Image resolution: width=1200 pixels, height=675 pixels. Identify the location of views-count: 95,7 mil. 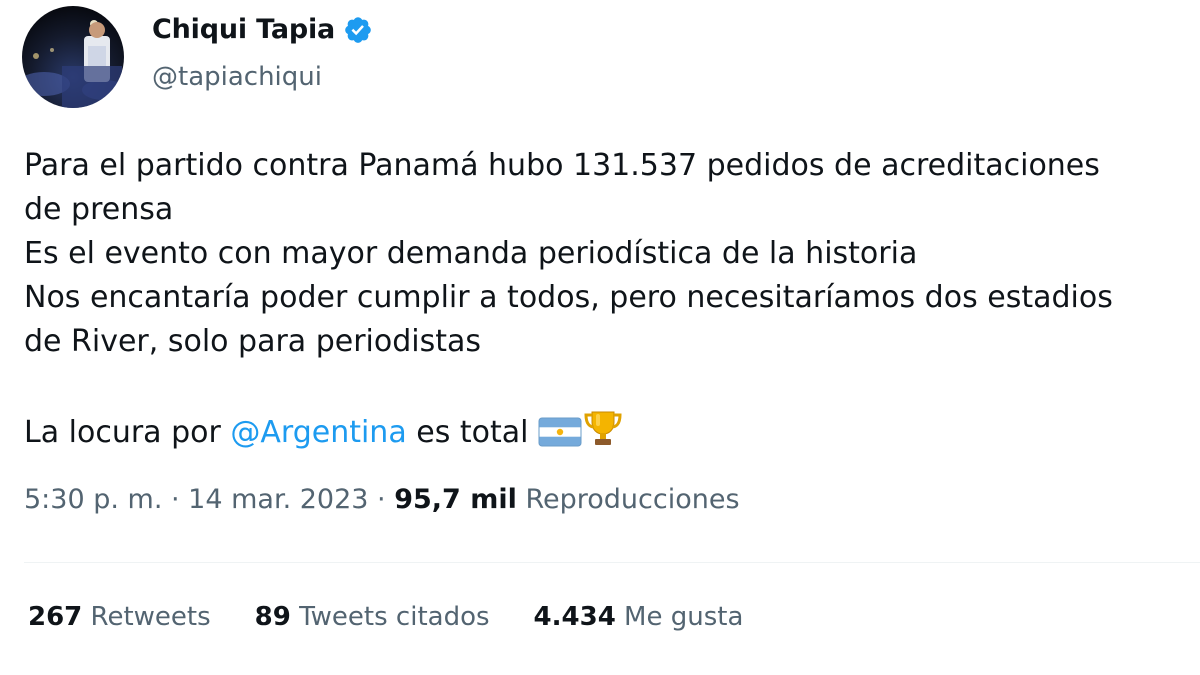
(455, 499).